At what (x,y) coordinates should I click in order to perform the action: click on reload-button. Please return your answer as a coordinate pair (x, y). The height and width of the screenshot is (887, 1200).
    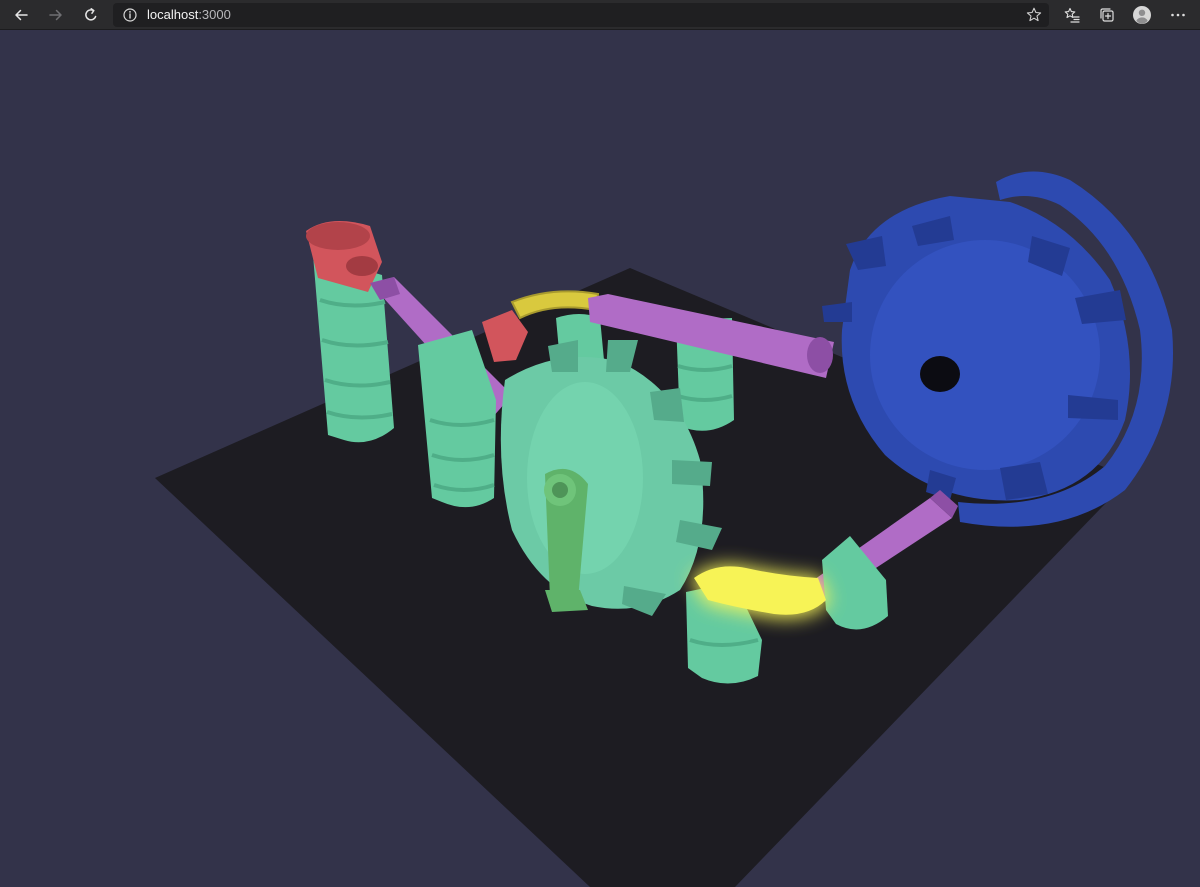
    Looking at the image, I should click on (91, 15).